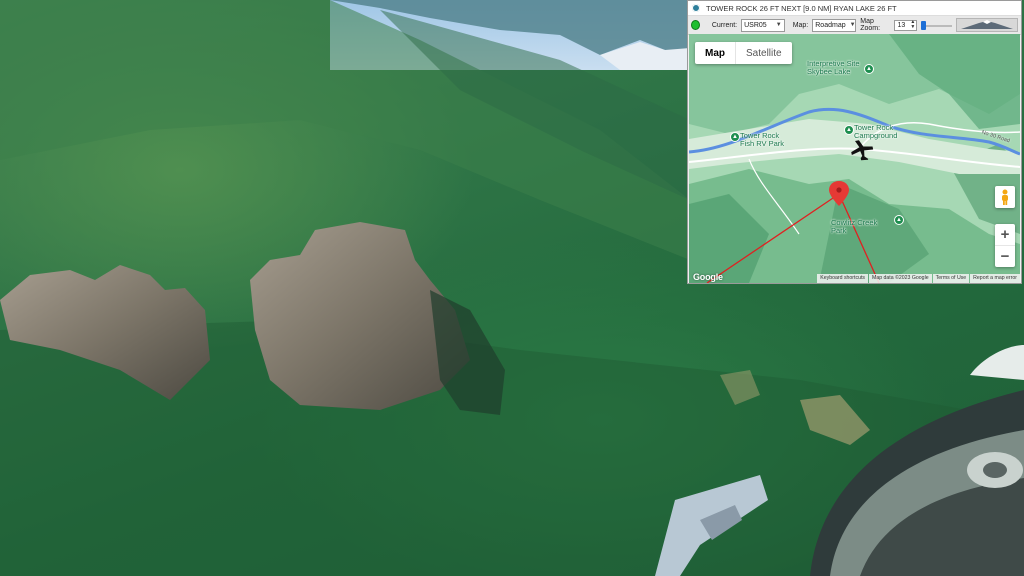 Image resolution: width=1024 pixels, height=576 pixels. Describe the element at coordinates (1005, 256) in the screenshot. I see `zoom-out-button: −` at that location.